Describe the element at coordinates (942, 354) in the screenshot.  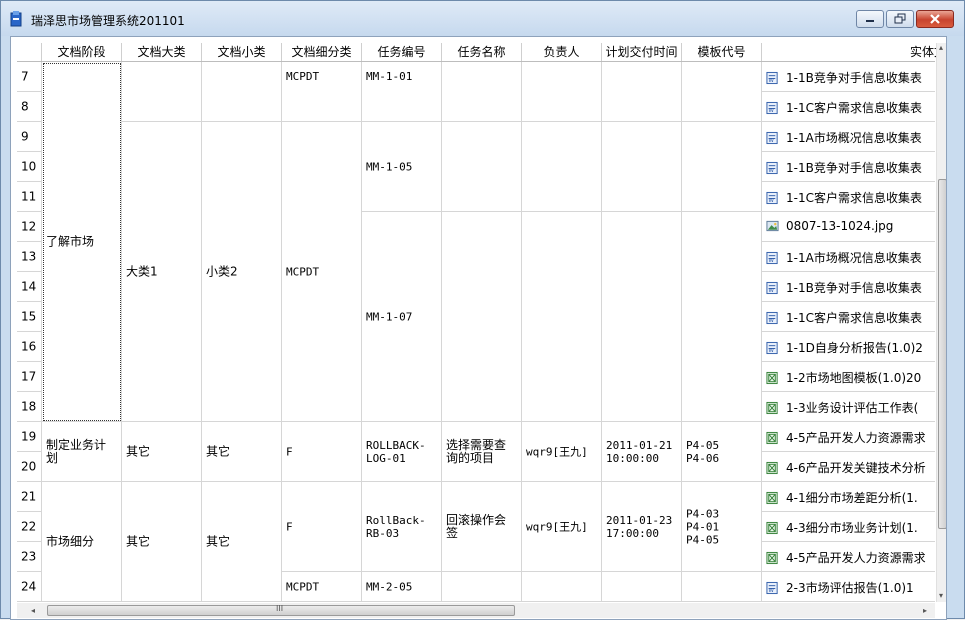
I see `vertical-scroll-thumb` at that location.